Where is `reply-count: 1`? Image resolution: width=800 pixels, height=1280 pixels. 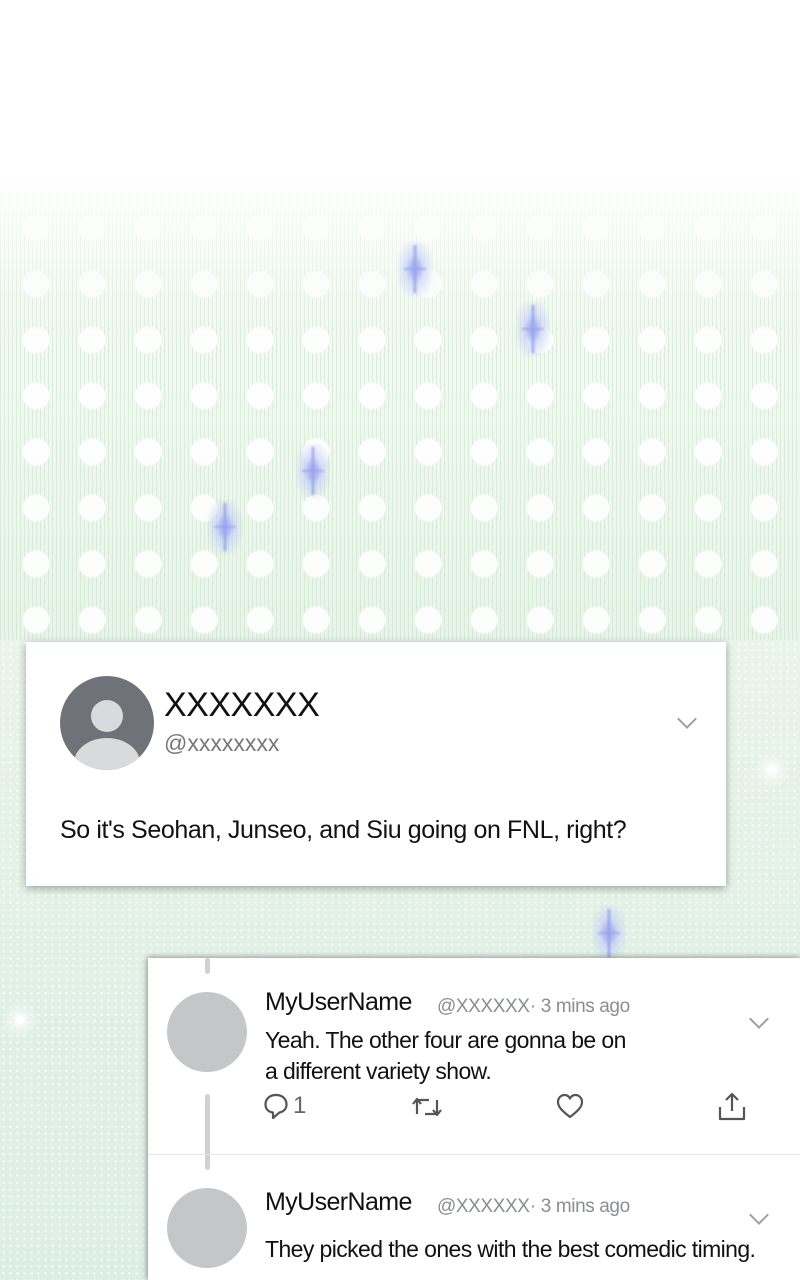
reply-count: 1 is located at coordinates (300, 1105).